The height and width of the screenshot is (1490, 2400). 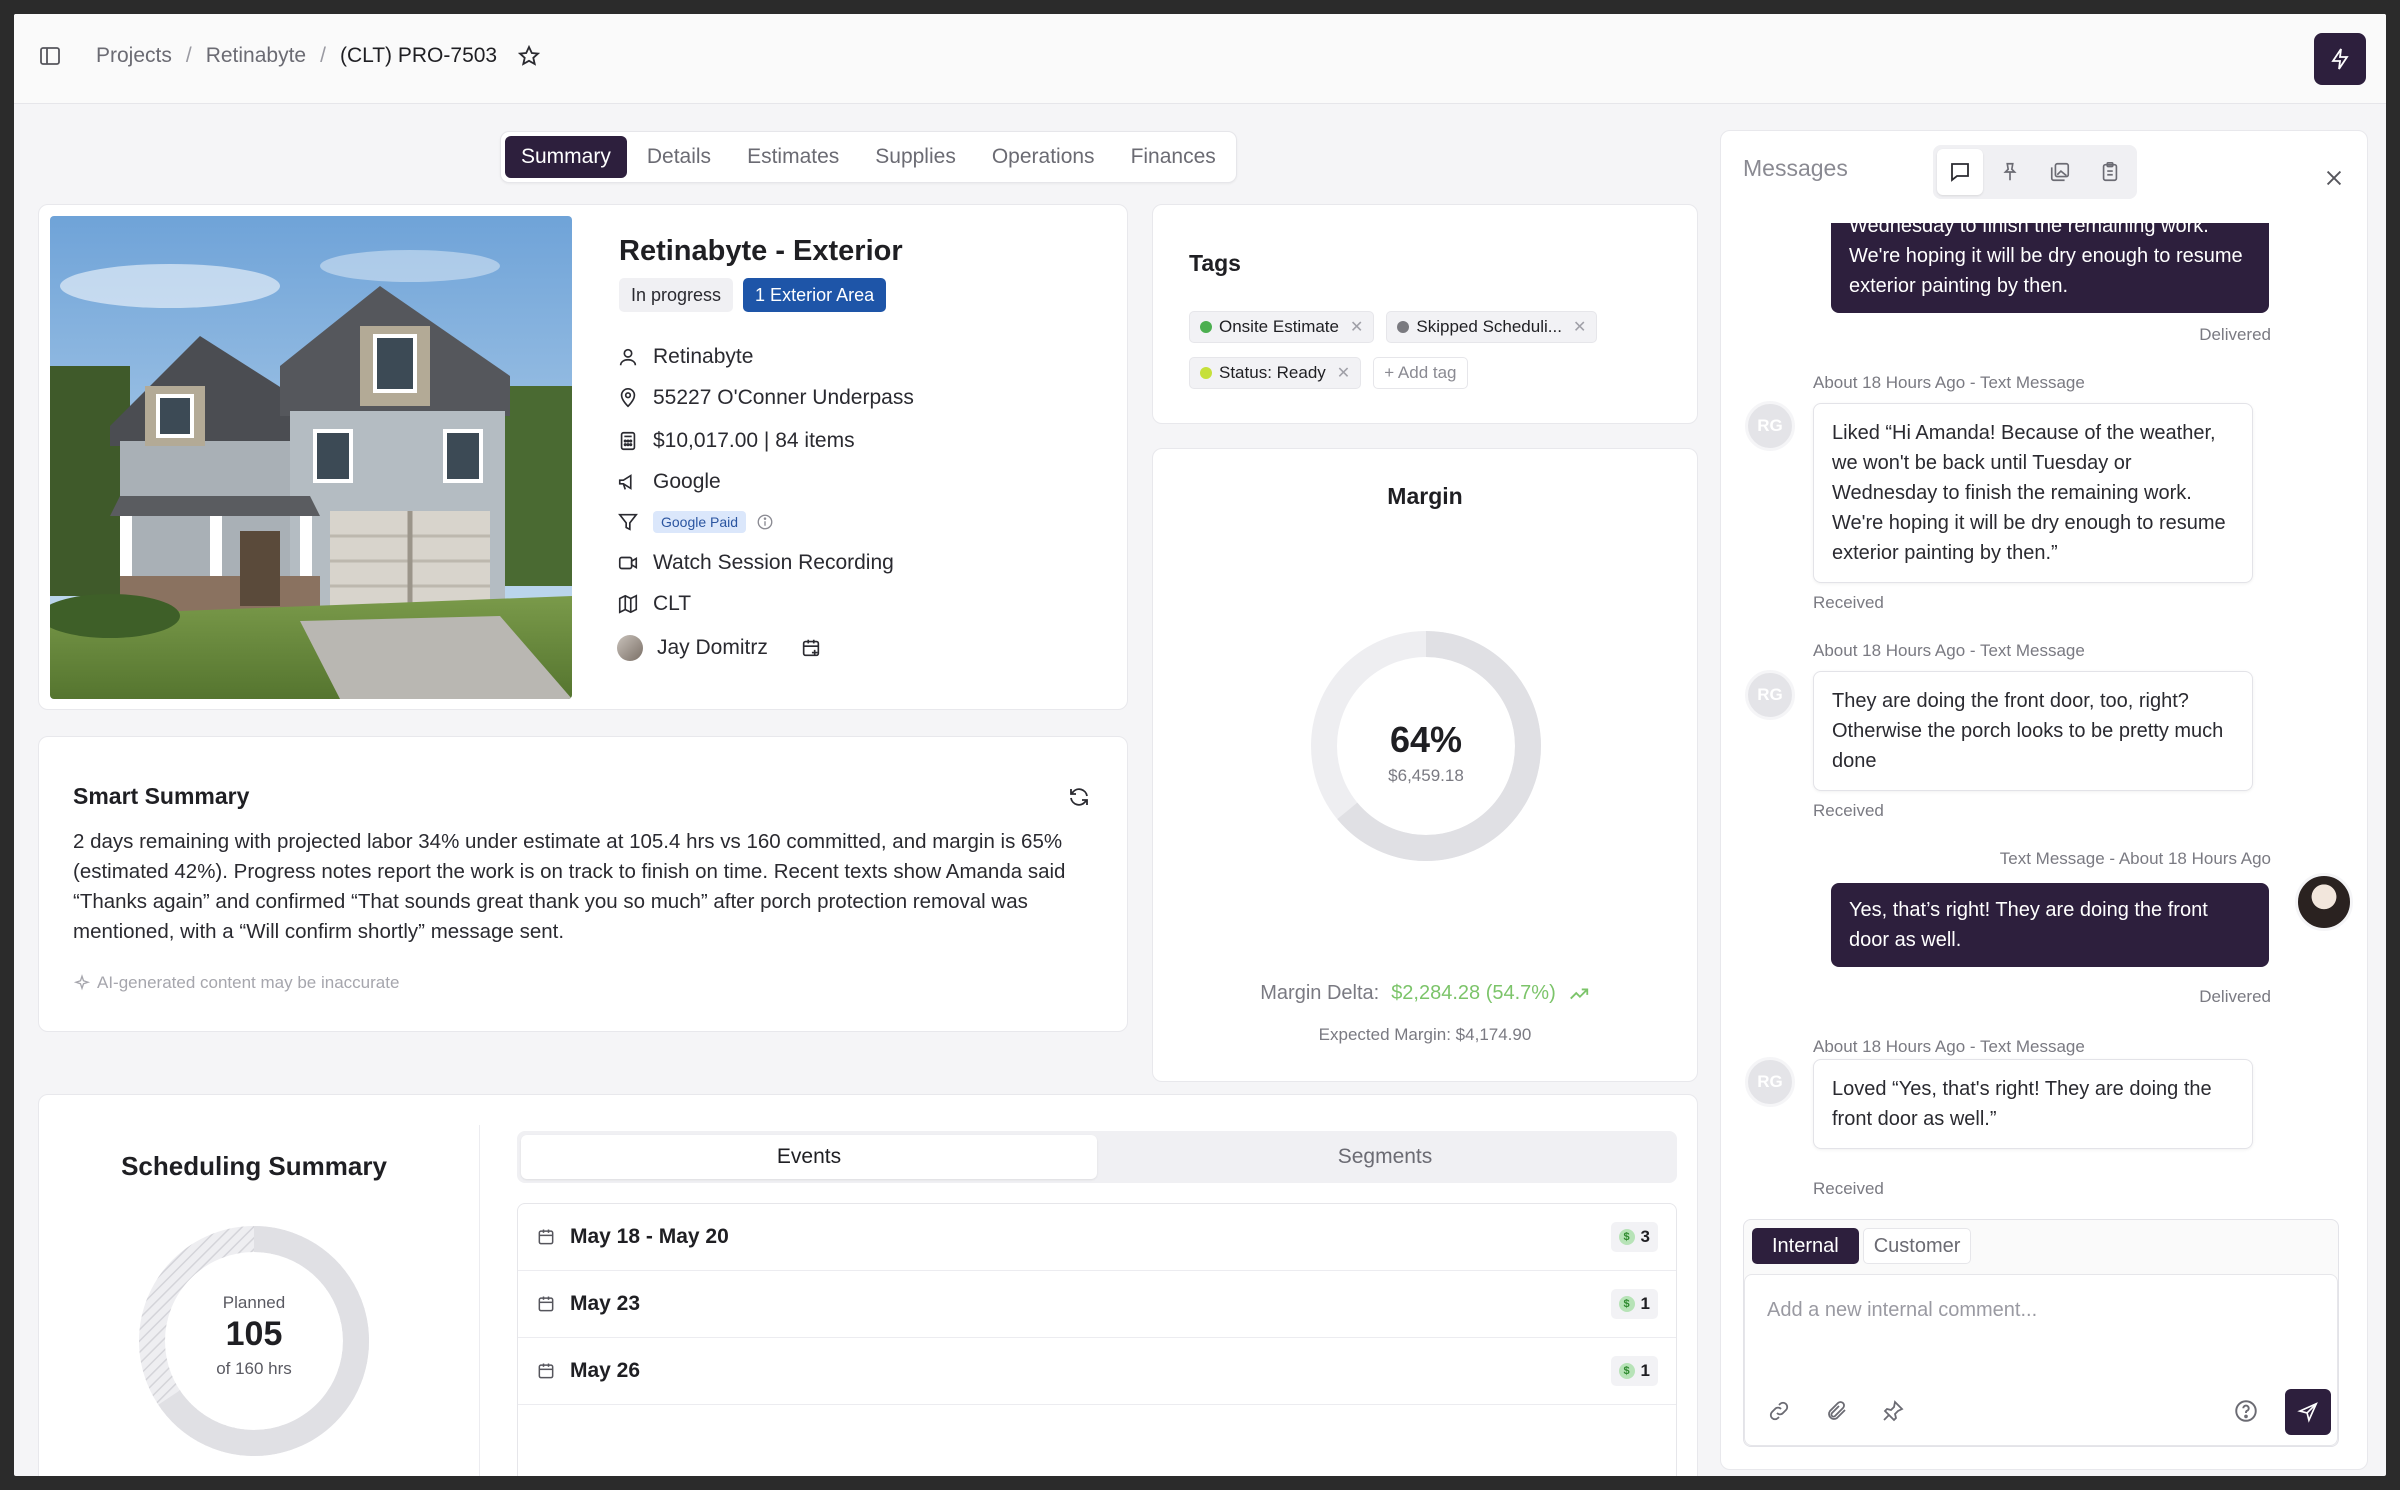 I want to click on region: CLT, so click(x=672, y=603).